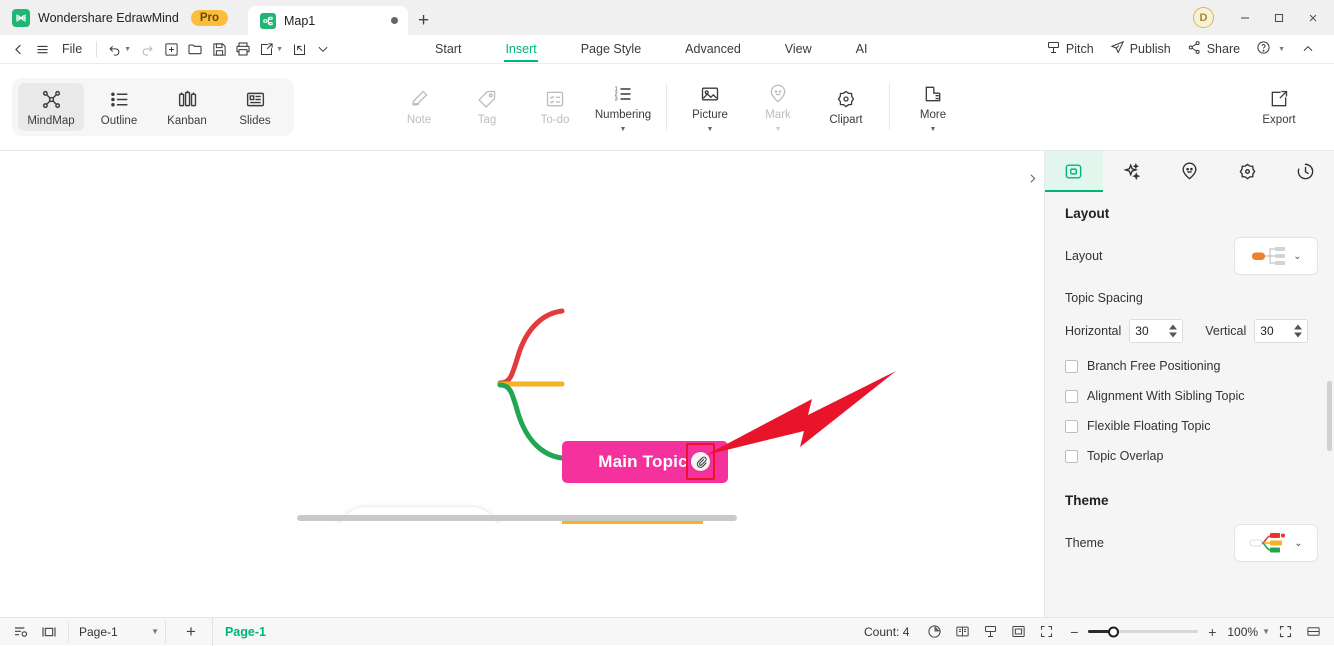 The width and height of the screenshot is (1334, 646). Describe the element at coordinates (1313, 632) in the screenshot. I see `split-view-icon` at that location.